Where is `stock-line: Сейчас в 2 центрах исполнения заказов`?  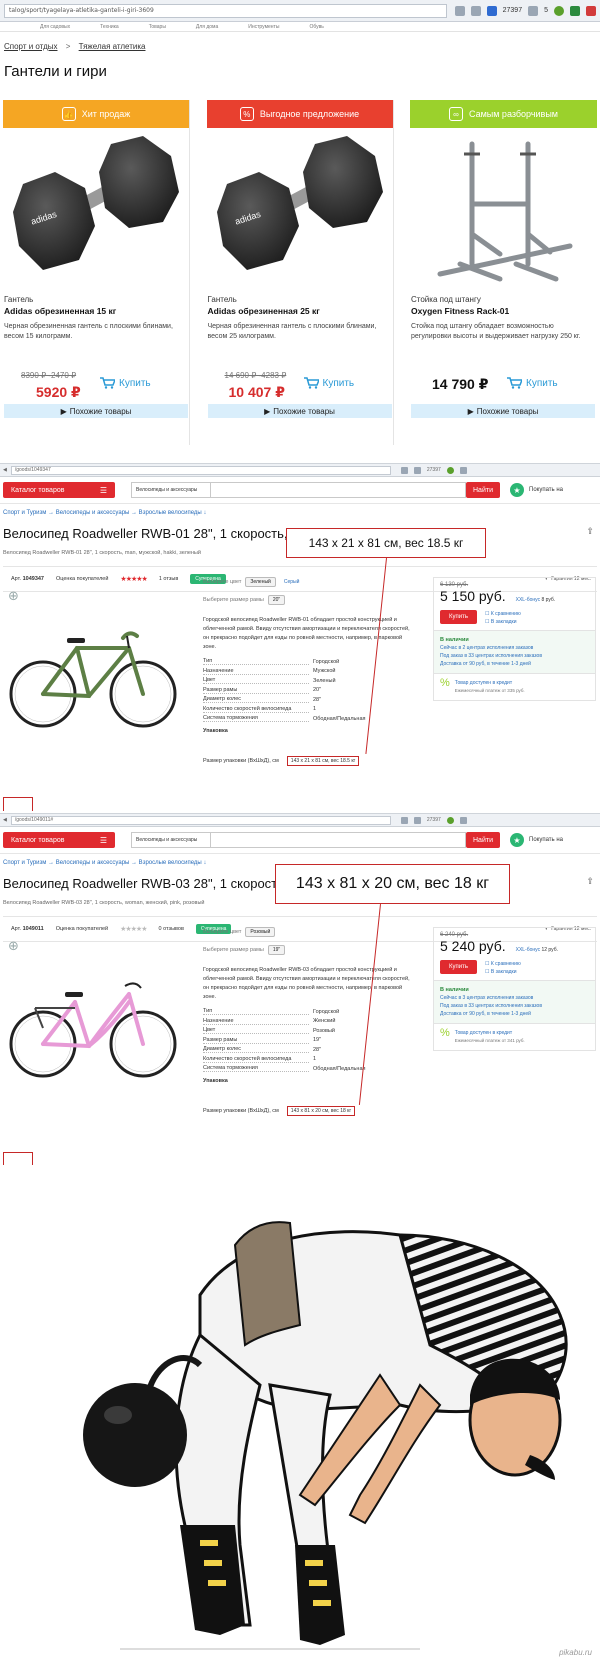
stock-line: Сейчас в 2 центрах исполнения заказов is located at coordinates (514, 648).